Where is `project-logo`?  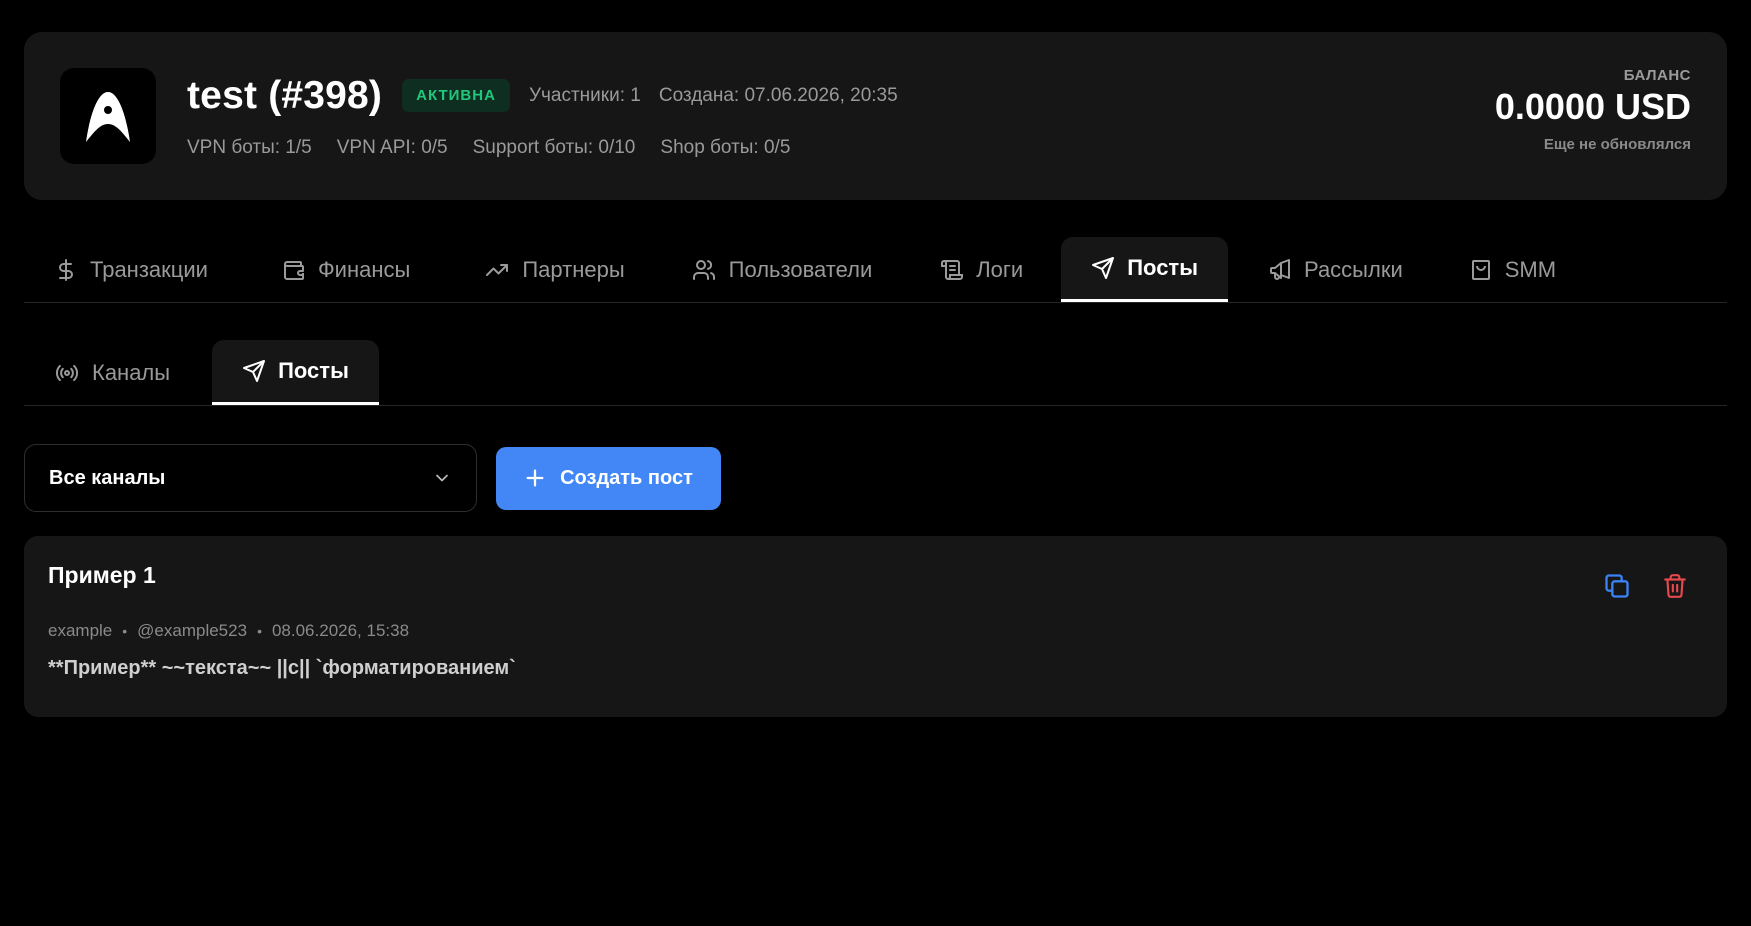 project-logo is located at coordinates (108, 116).